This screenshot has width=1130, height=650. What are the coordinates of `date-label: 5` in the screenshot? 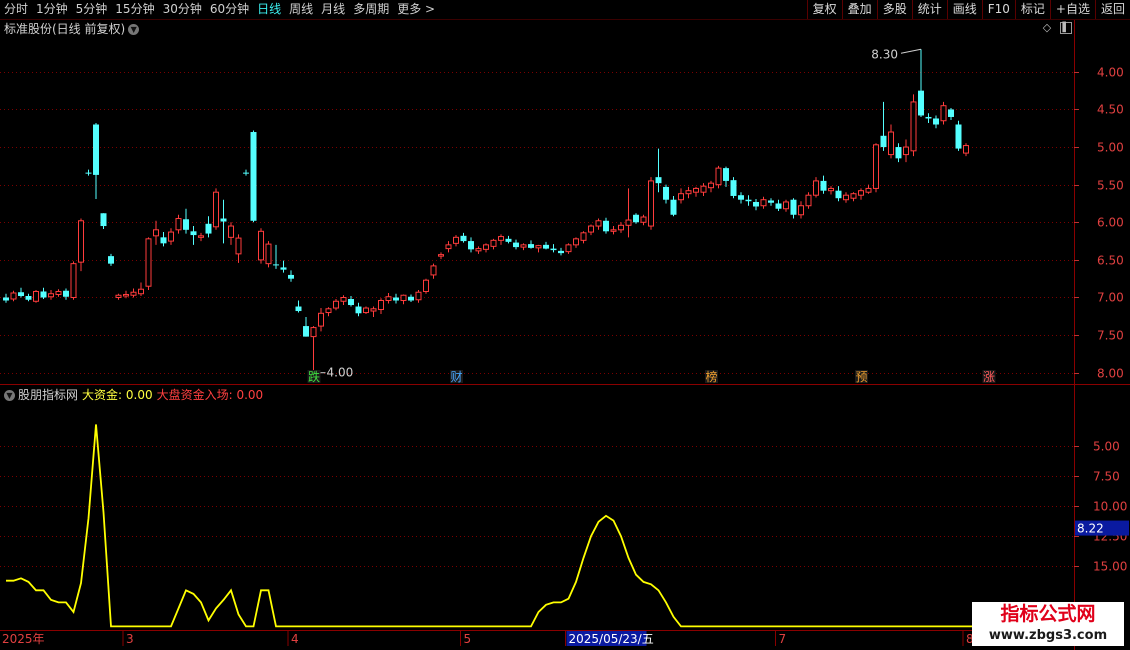 It's located at (468, 639).